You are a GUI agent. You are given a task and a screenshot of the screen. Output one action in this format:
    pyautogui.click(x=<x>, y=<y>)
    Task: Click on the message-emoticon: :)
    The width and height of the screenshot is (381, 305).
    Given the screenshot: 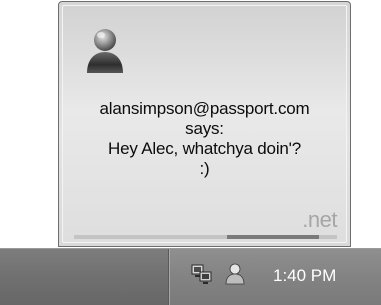 What is the action you would take?
    pyautogui.click(x=204, y=168)
    